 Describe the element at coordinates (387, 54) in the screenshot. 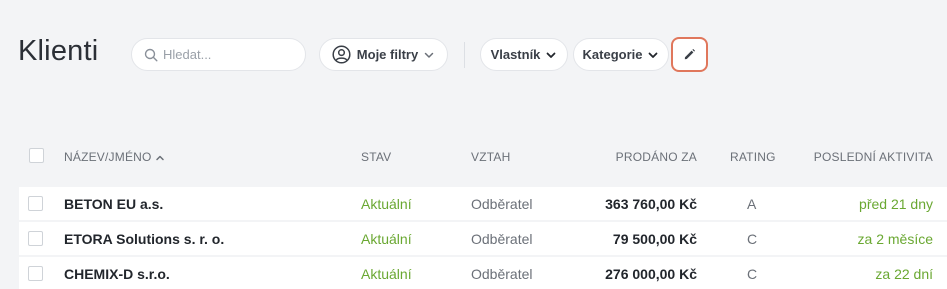

I see `my-filters-label: Moje filtry` at that location.